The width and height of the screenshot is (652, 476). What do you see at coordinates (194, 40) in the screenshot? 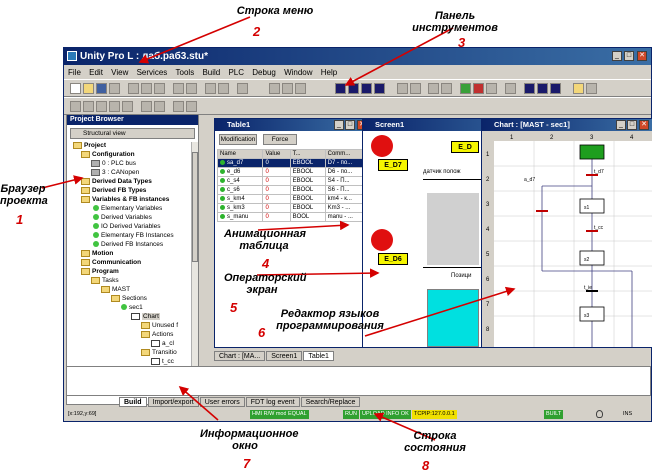
I see `arrow-menu` at bounding box center [194, 40].